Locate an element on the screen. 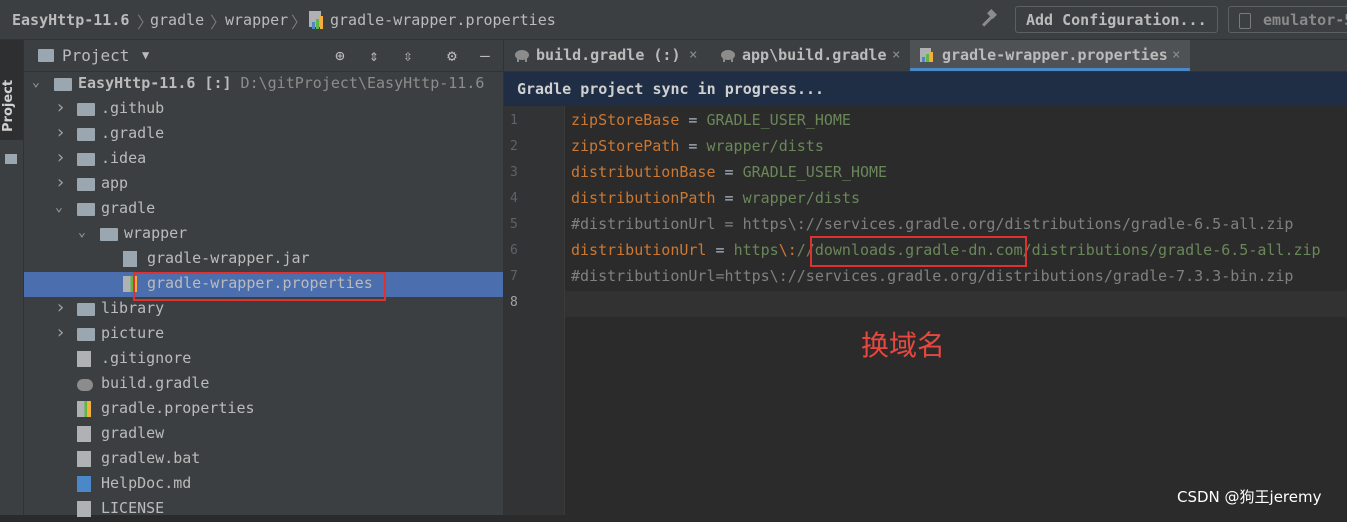 The height and width of the screenshot is (522, 1347). property-value: wrapper/dists is located at coordinates (801, 198).